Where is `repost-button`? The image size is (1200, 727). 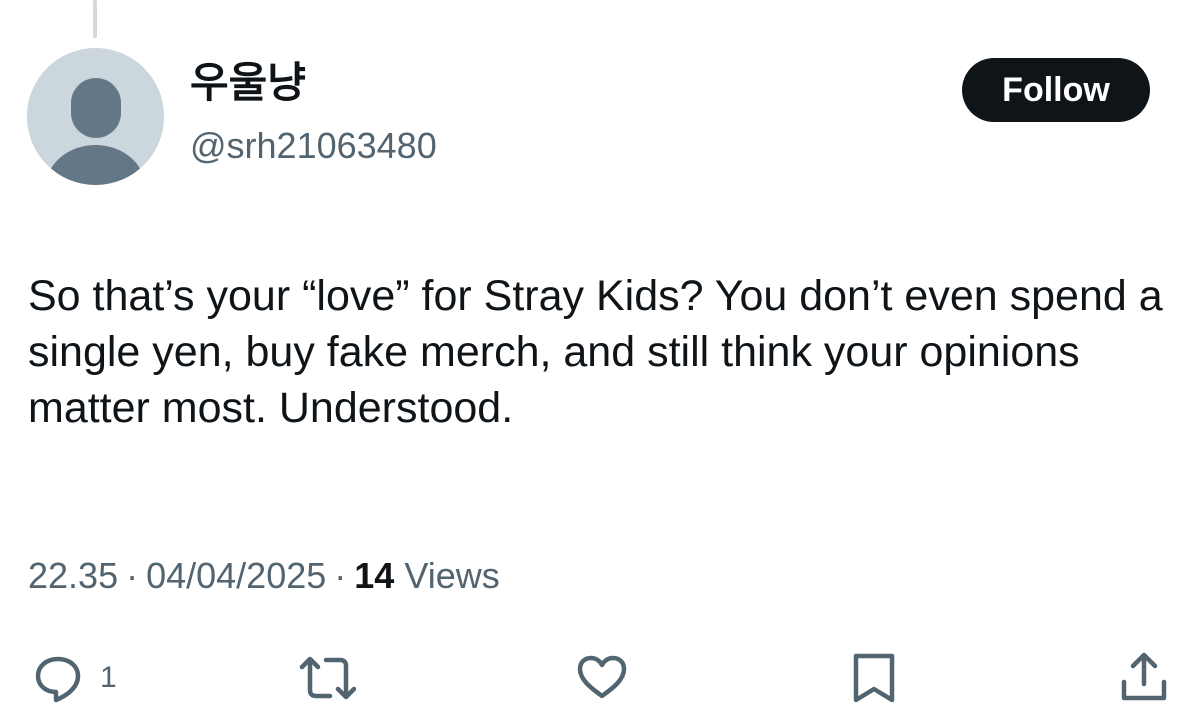
repost-button is located at coordinates (328, 678).